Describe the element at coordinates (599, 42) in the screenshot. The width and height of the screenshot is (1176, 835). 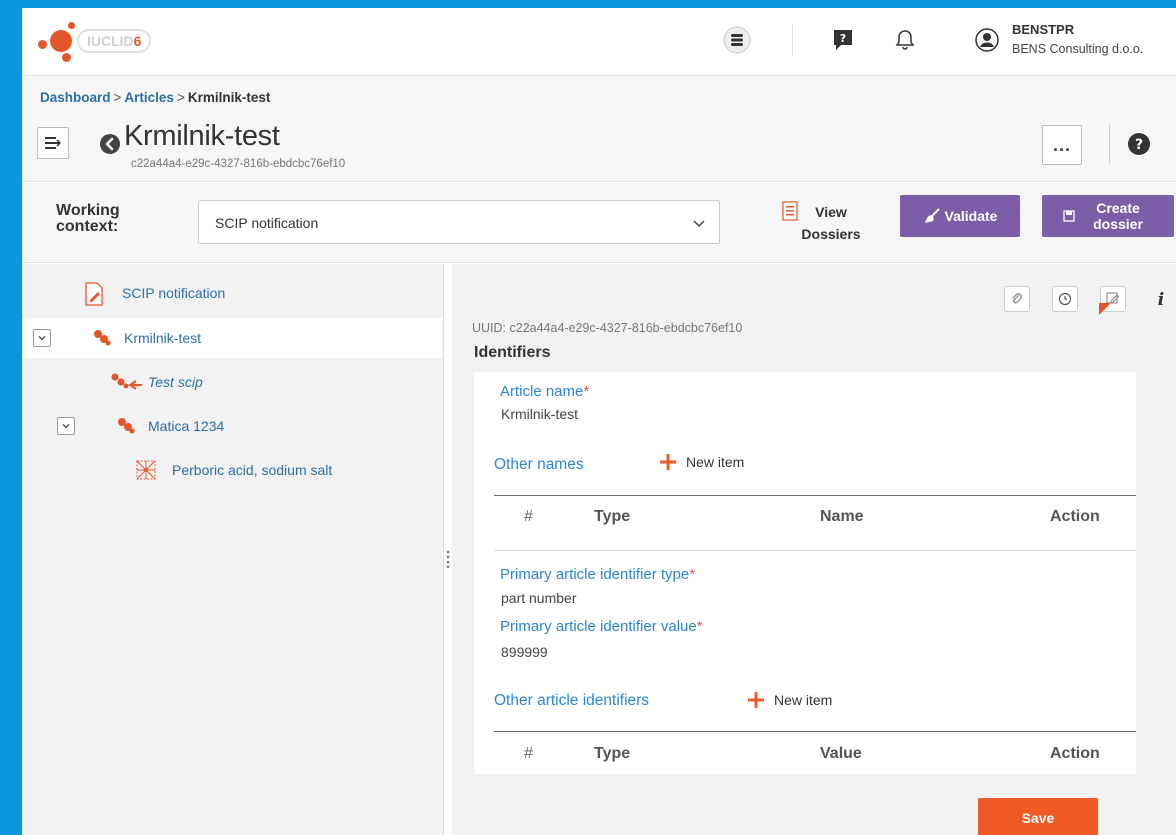
I see `top-bar: IUCLID6 ? BENSTPR BENS Consulting d.o.o.` at that location.